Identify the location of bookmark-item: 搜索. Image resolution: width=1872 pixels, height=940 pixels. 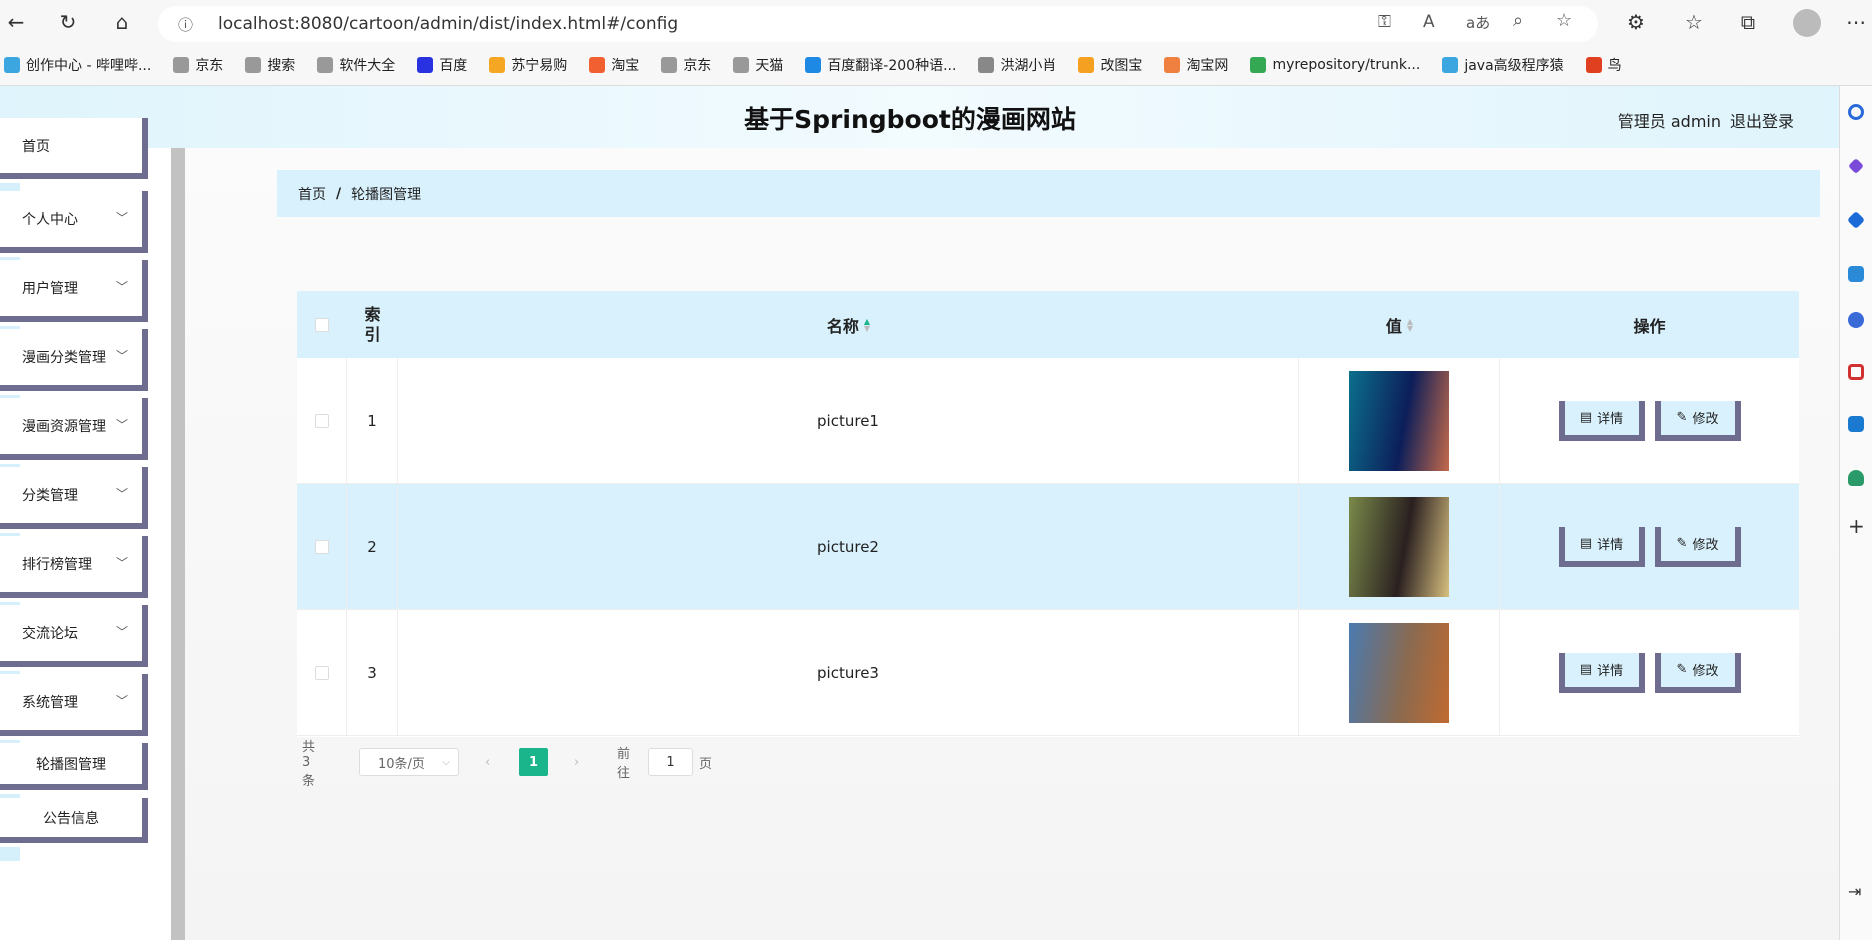
(270, 65).